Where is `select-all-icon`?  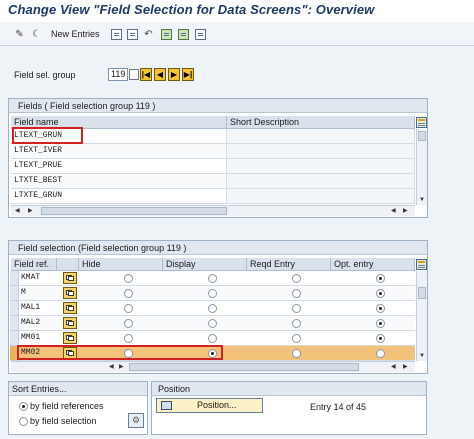 select-all-icon is located at coordinates (166, 34).